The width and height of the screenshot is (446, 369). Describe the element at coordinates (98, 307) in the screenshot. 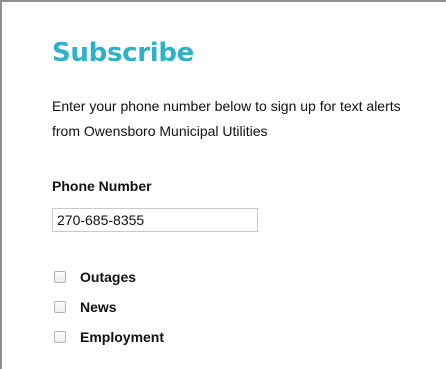

I see `news-label: News` at that location.